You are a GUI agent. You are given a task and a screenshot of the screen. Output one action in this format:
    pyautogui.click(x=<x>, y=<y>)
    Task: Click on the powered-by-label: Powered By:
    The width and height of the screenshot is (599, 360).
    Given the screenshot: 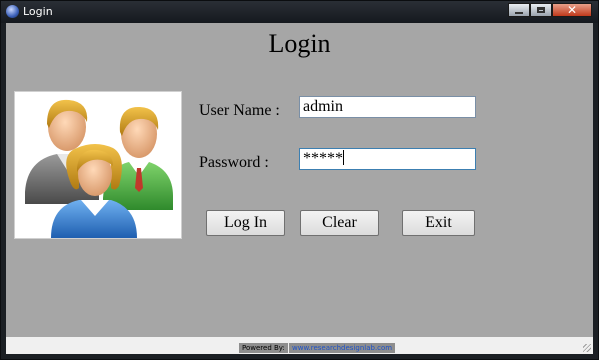 What is the action you would take?
    pyautogui.click(x=263, y=348)
    